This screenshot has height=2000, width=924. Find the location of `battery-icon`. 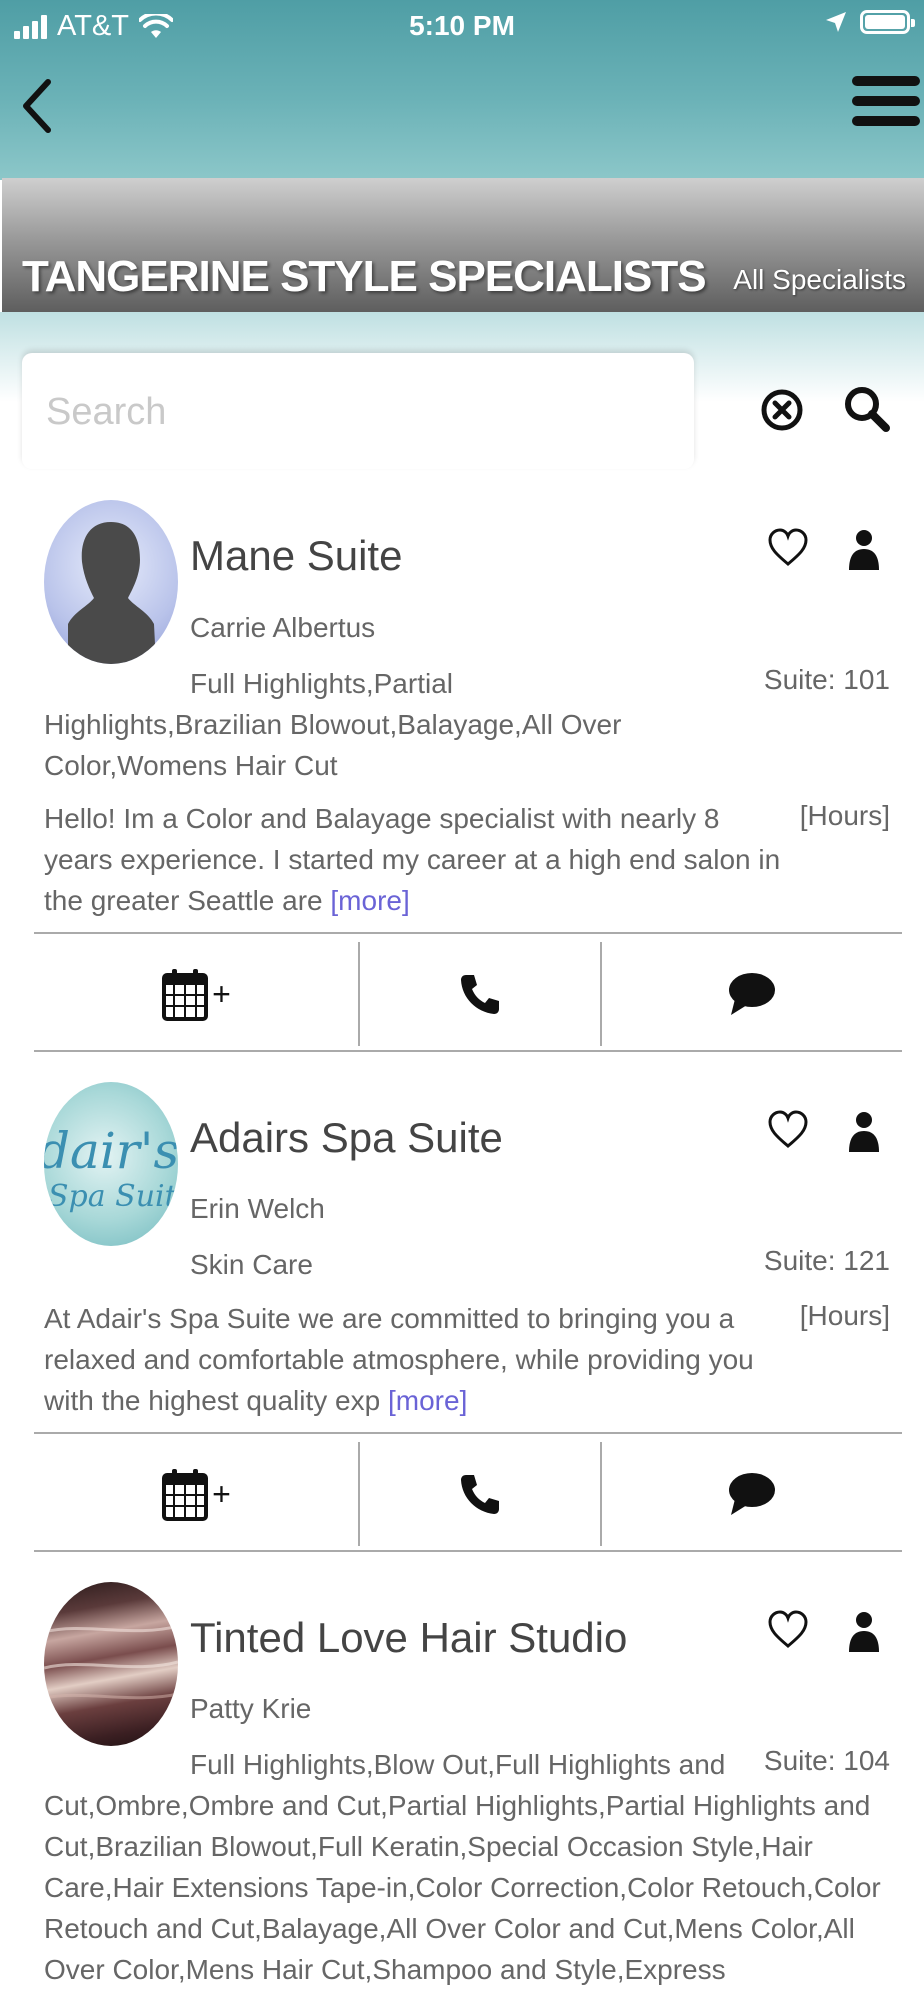

battery-icon is located at coordinates (887, 22).